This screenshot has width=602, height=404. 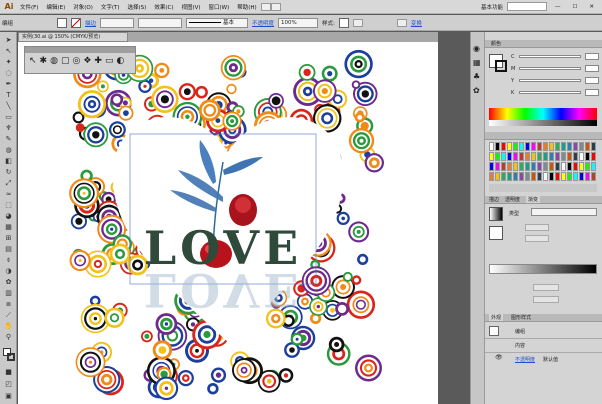 I want to click on tool-i-icon: ◐, so click(x=120, y=61).